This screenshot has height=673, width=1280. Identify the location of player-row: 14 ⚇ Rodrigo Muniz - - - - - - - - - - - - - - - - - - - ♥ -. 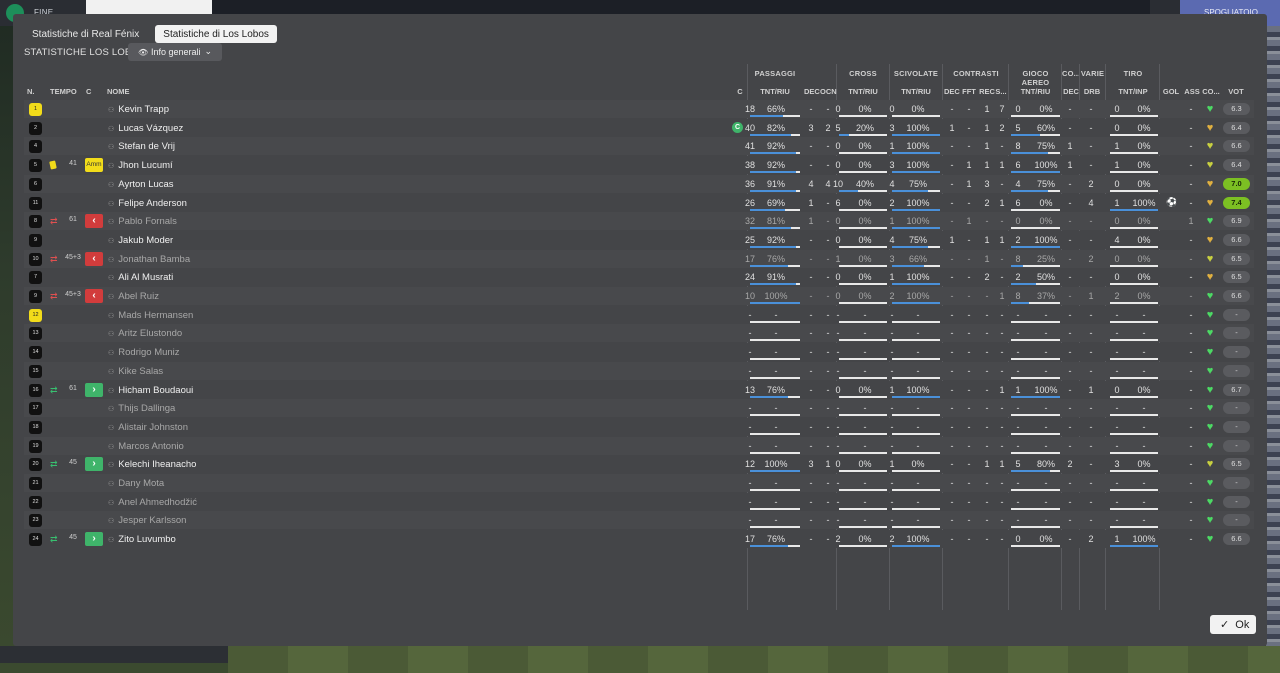
(639, 352).